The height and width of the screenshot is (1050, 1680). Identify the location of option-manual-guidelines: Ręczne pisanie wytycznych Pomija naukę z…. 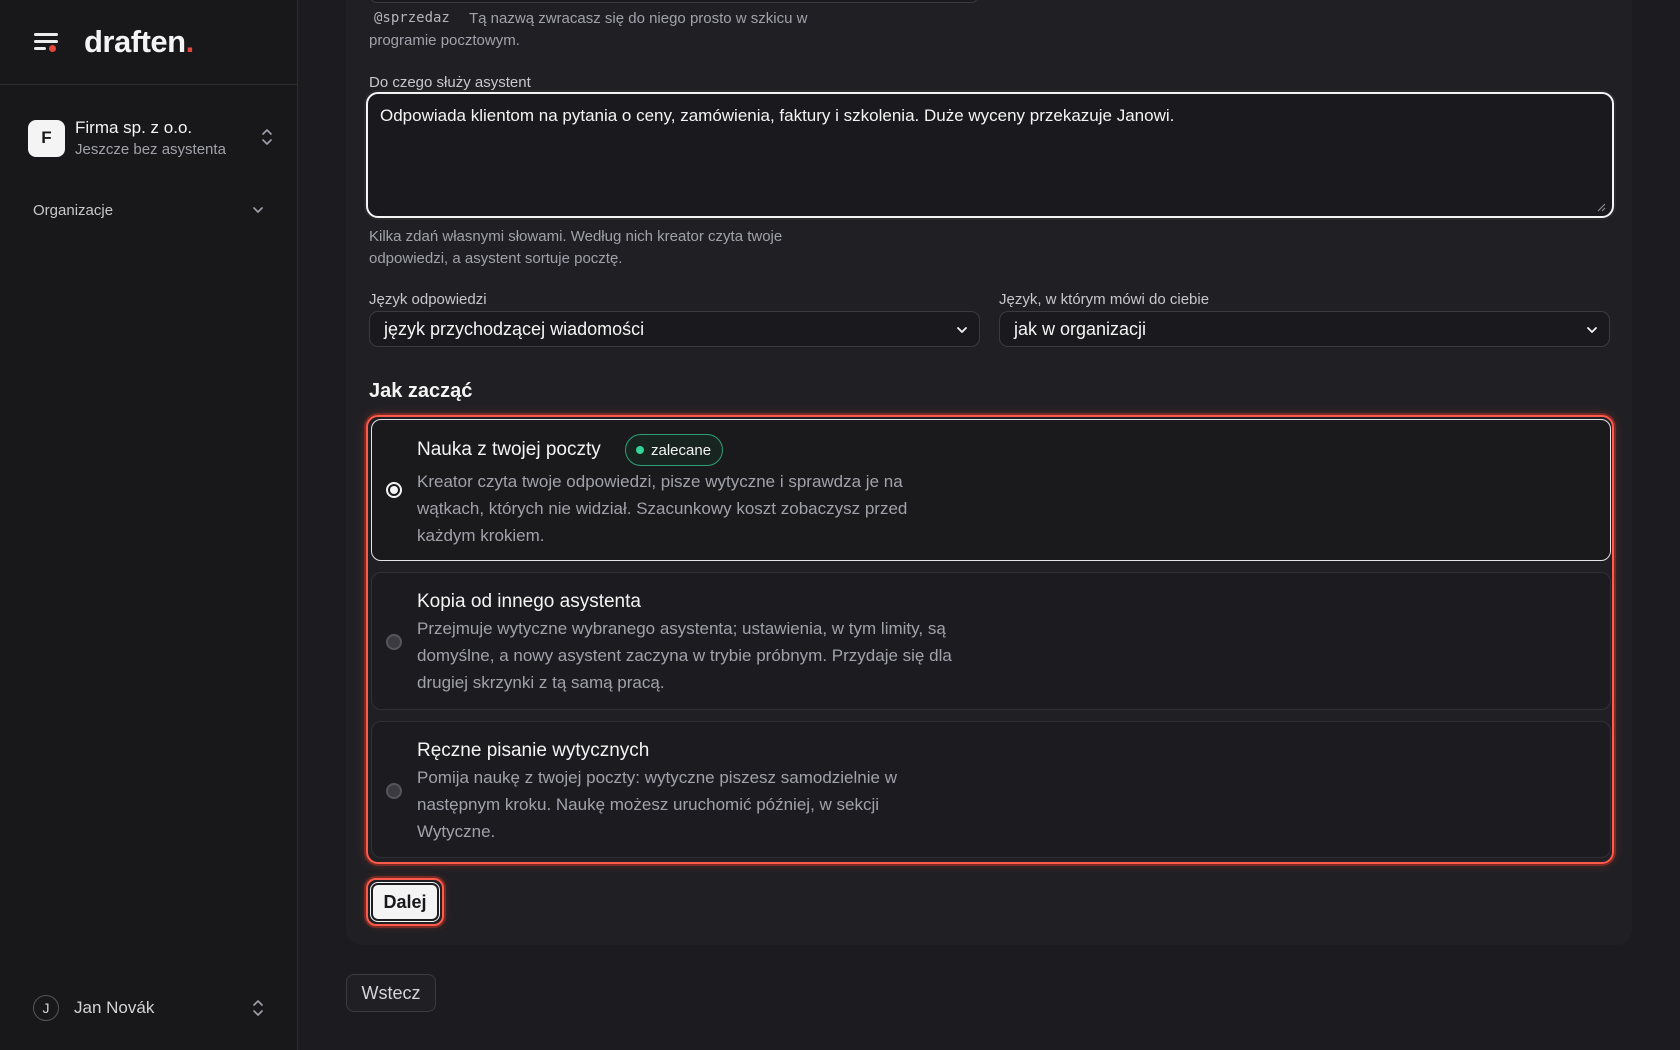
(991, 789).